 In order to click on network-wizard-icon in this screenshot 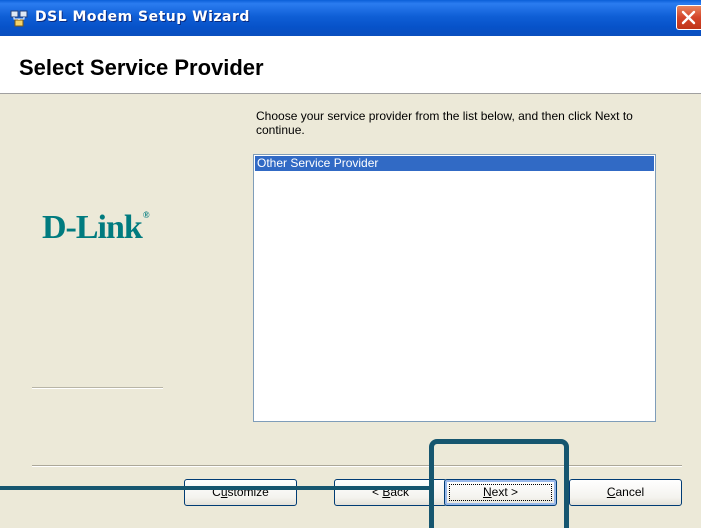, I will do `click(19, 18)`.